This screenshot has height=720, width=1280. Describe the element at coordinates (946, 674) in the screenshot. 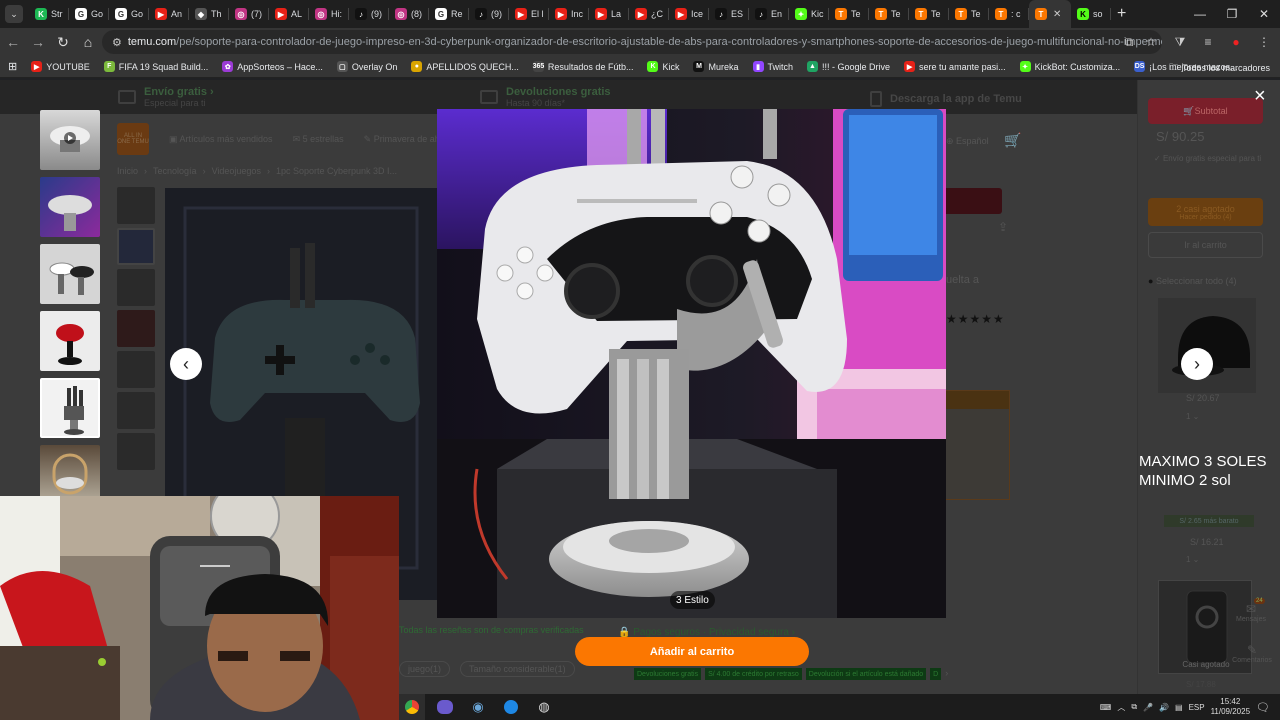

I see `badges-next-icon: ›` at that location.